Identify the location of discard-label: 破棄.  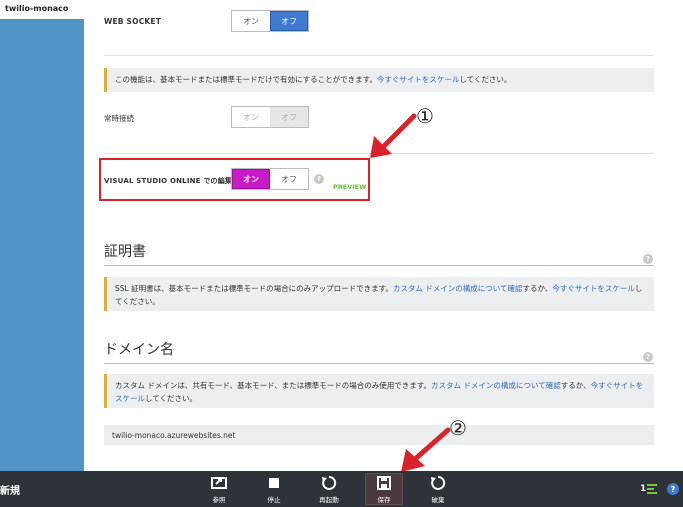
(438, 500).